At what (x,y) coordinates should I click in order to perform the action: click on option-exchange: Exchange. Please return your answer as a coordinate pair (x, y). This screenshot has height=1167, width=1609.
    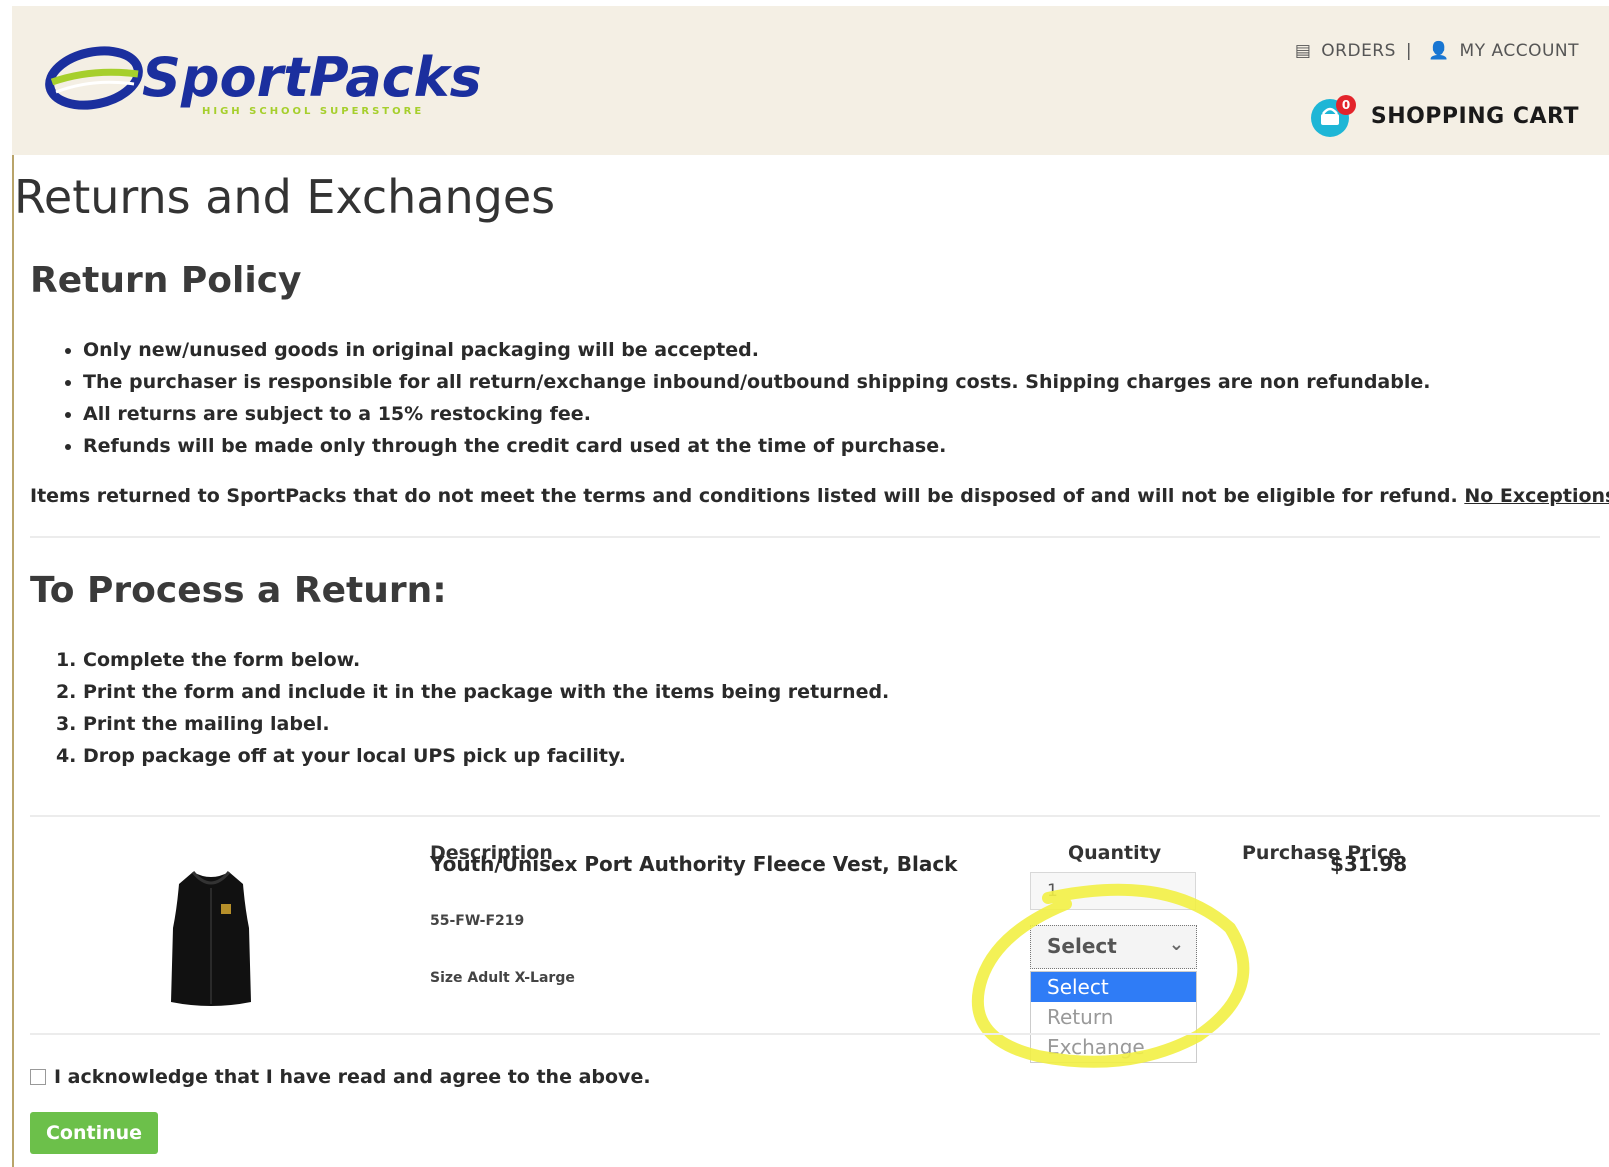
    Looking at the image, I should click on (1113, 1047).